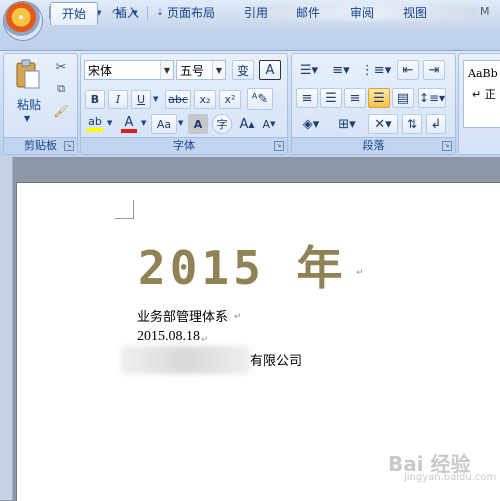 The width and height of the screenshot is (500, 501). What do you see at coordinates (485, 11) in the screenshot?
I see `window-title-fragment: M` at bounding box center [485, 11].